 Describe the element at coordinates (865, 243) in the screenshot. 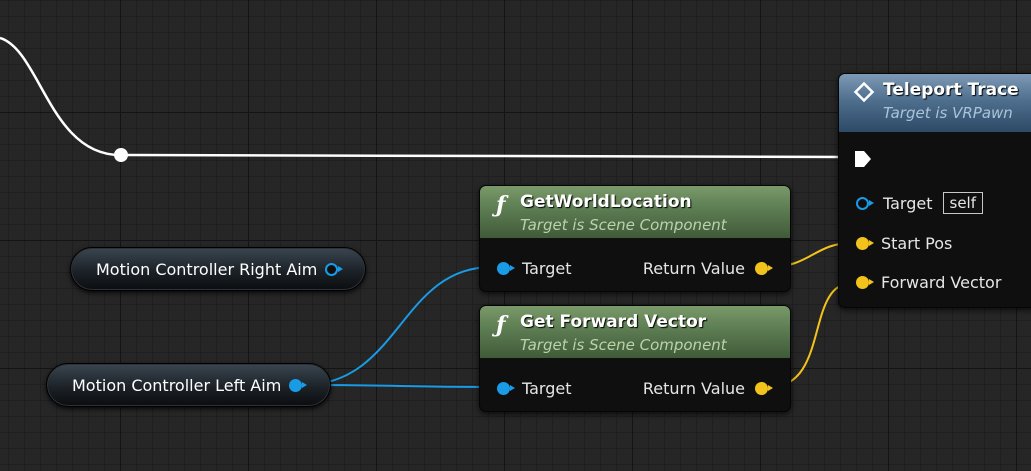

I see `start-pos-input-pin` at that location.